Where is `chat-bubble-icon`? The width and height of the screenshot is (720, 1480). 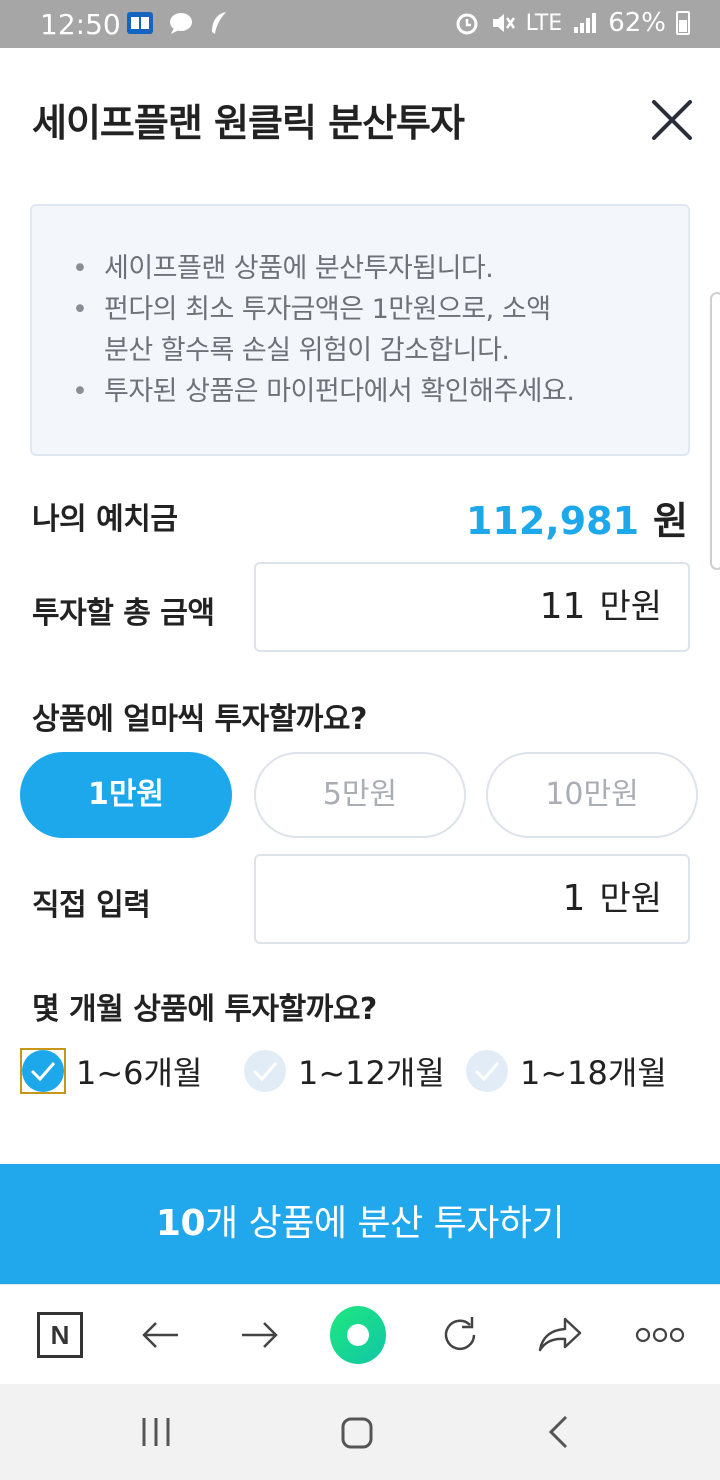 chat-bubble-icon is located at coordinates (181, 23).